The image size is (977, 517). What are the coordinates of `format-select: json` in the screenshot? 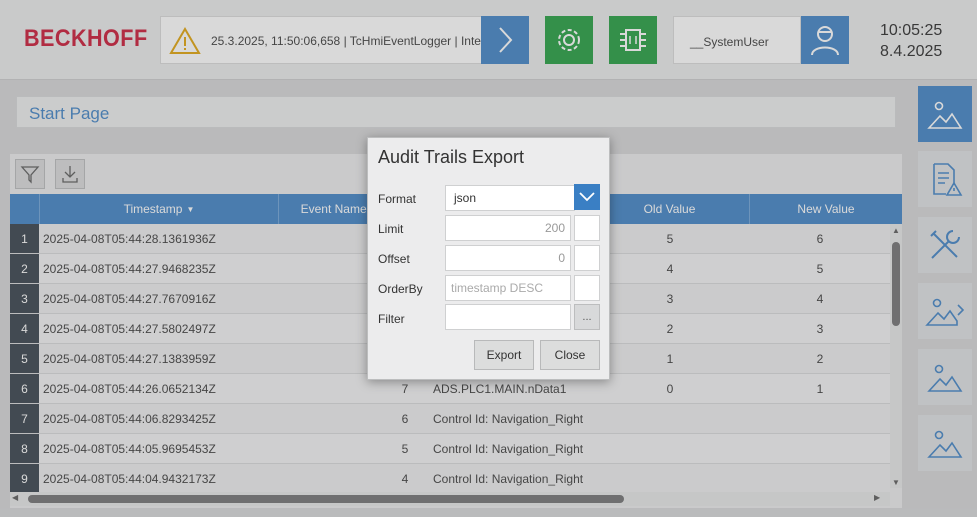 It's located at (510, 198).